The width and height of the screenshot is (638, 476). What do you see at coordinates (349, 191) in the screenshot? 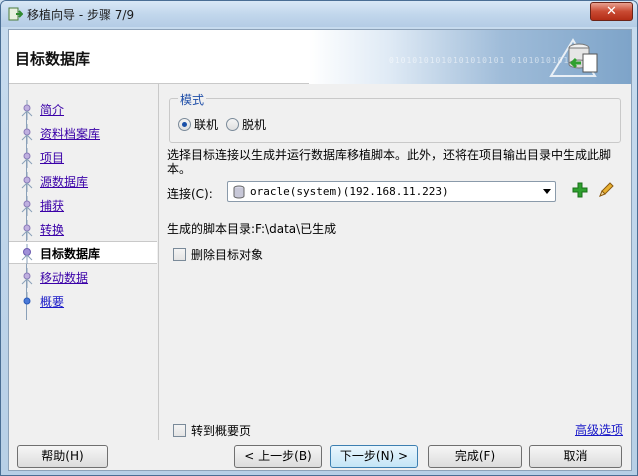
I see `connection-value: oracle(system)(192.168.11.223)` at bounding box center [349, 191].